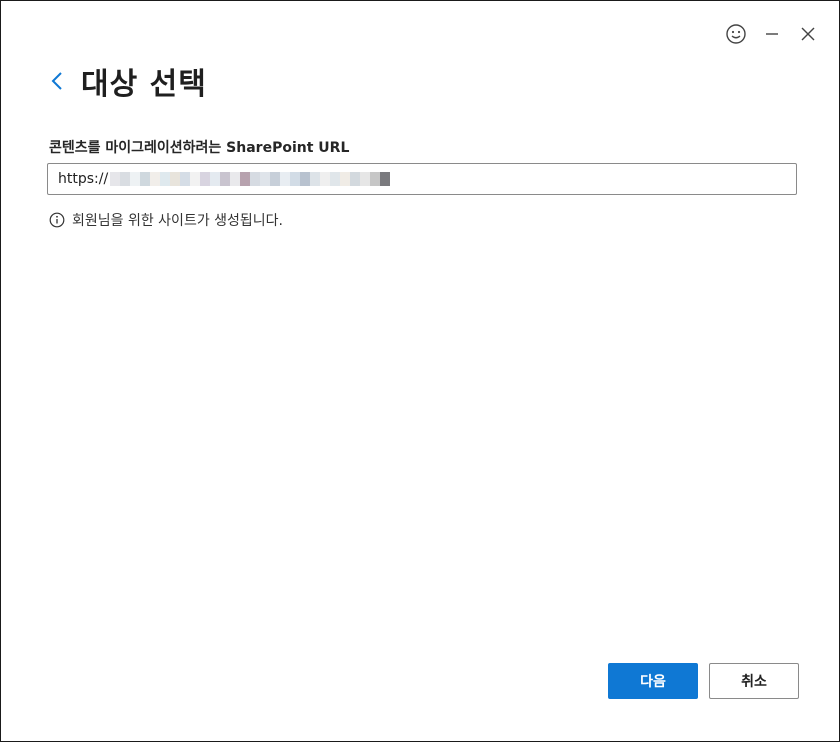 This screenshot has height=742, width=840. I want to click on titlebar-controls, so click(772, 34).